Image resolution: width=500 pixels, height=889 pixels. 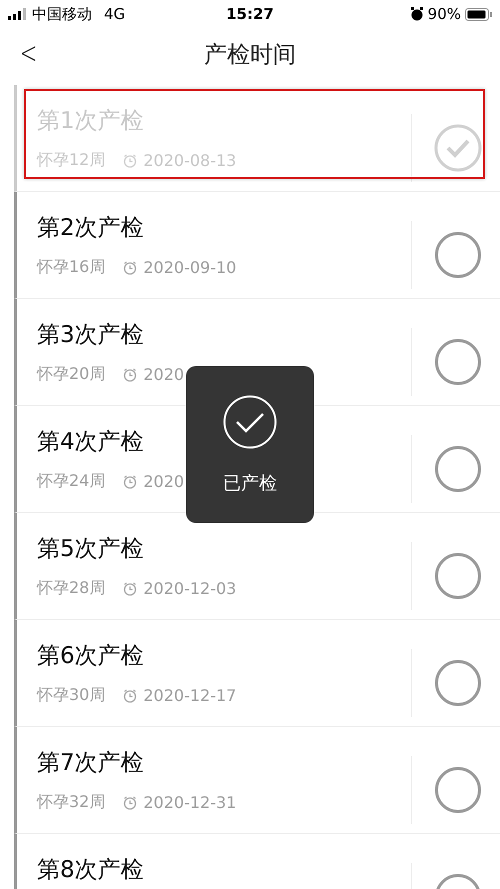 I want to click on battery-percent: 90%, so click(x=444, y=14).